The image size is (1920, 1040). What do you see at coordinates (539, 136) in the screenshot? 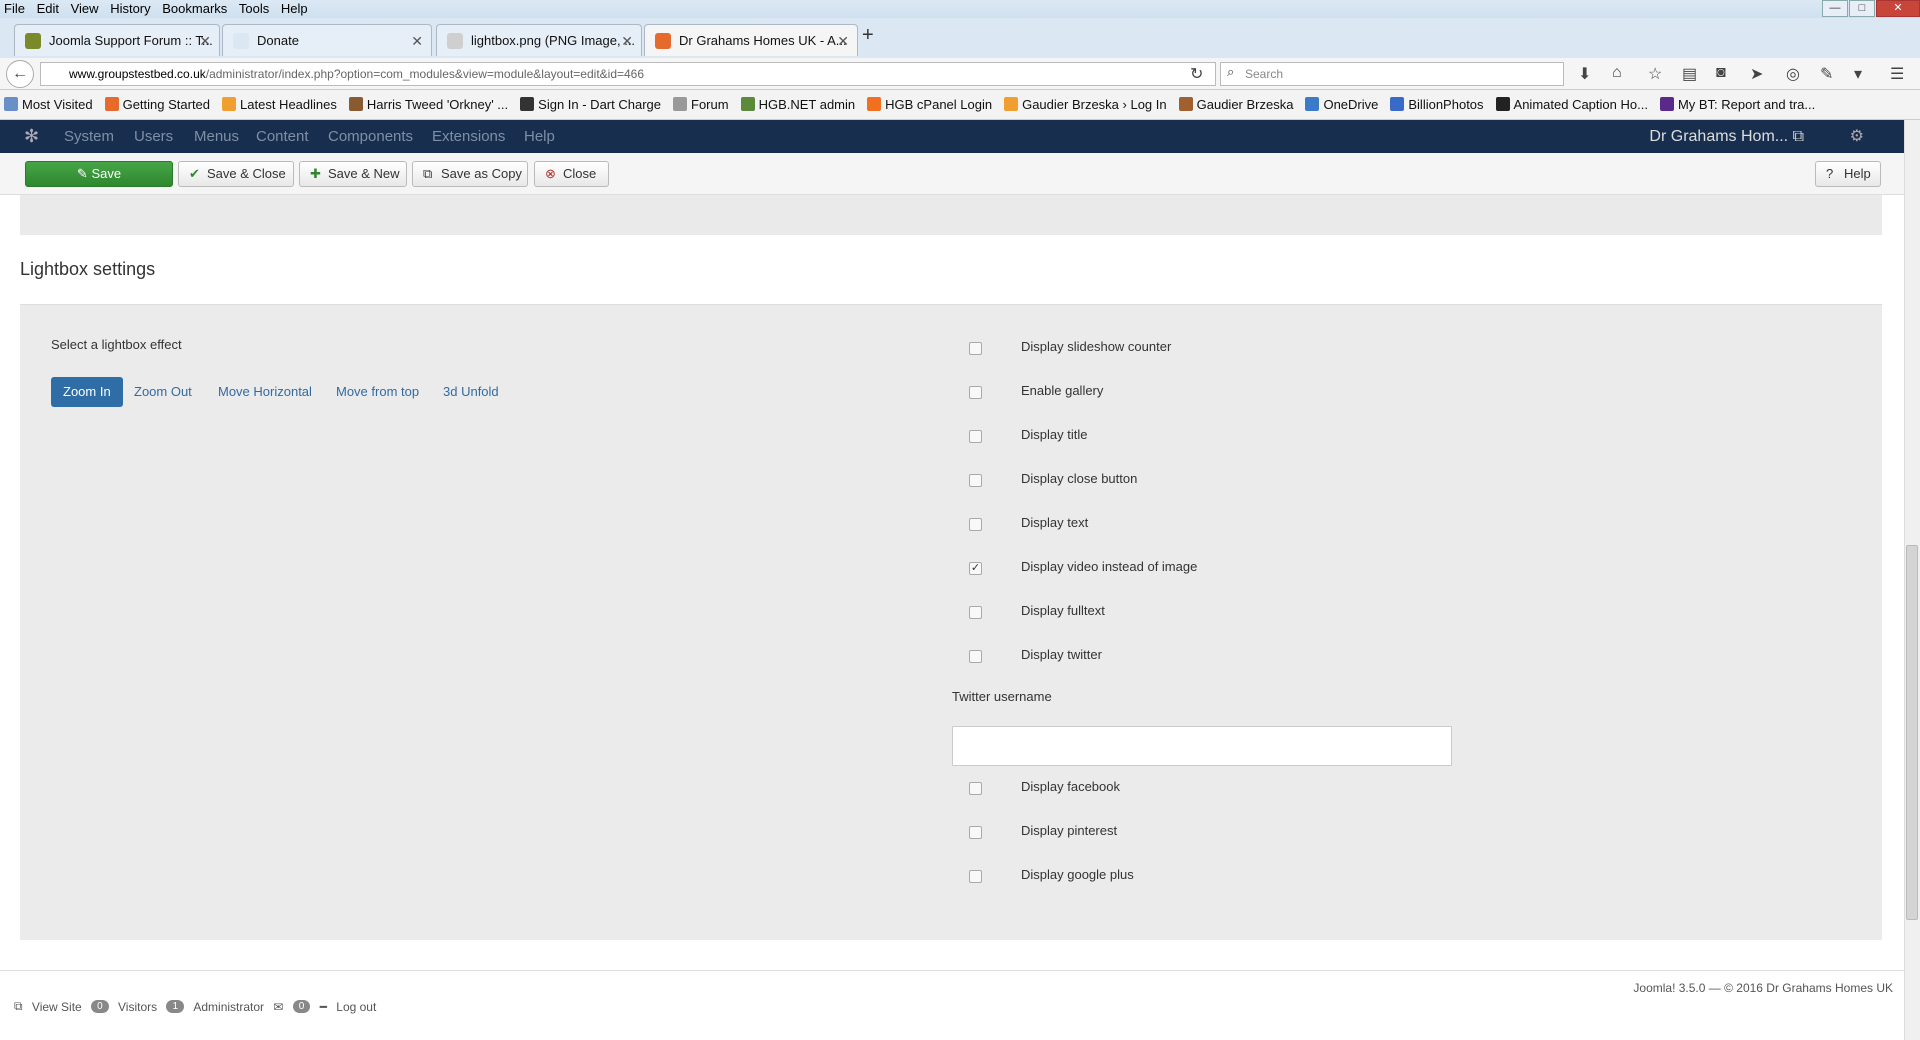
I see `nav-help: Help` at bounding box center [539, 136].